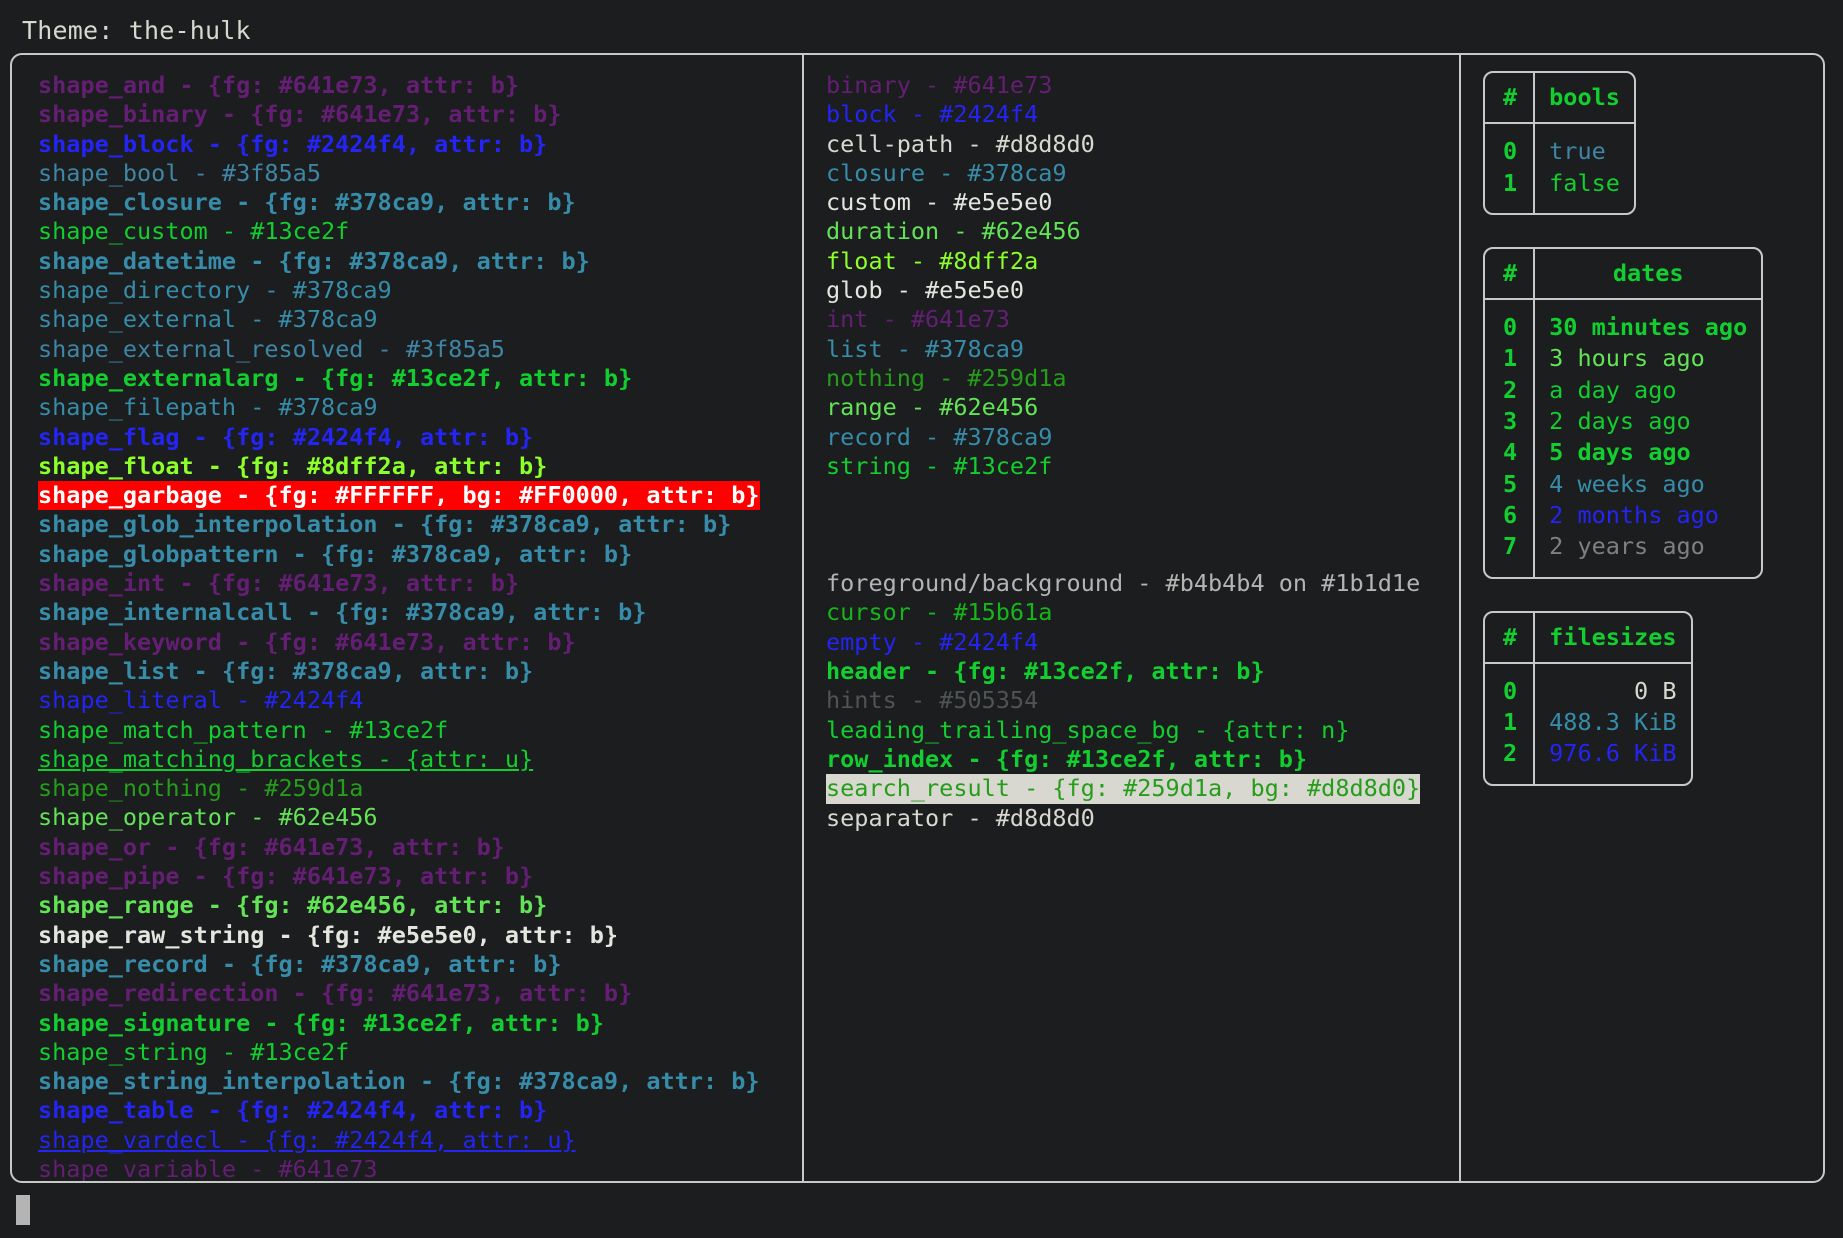  I want to click on type-entry: string - #13ce2f, so click(939, 465).